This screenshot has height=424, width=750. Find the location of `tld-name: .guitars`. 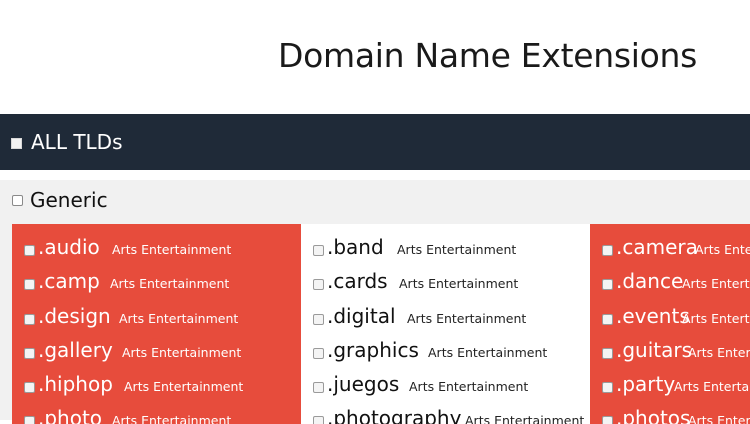

tld-name: .guitars is located at coordinates (654, 350).